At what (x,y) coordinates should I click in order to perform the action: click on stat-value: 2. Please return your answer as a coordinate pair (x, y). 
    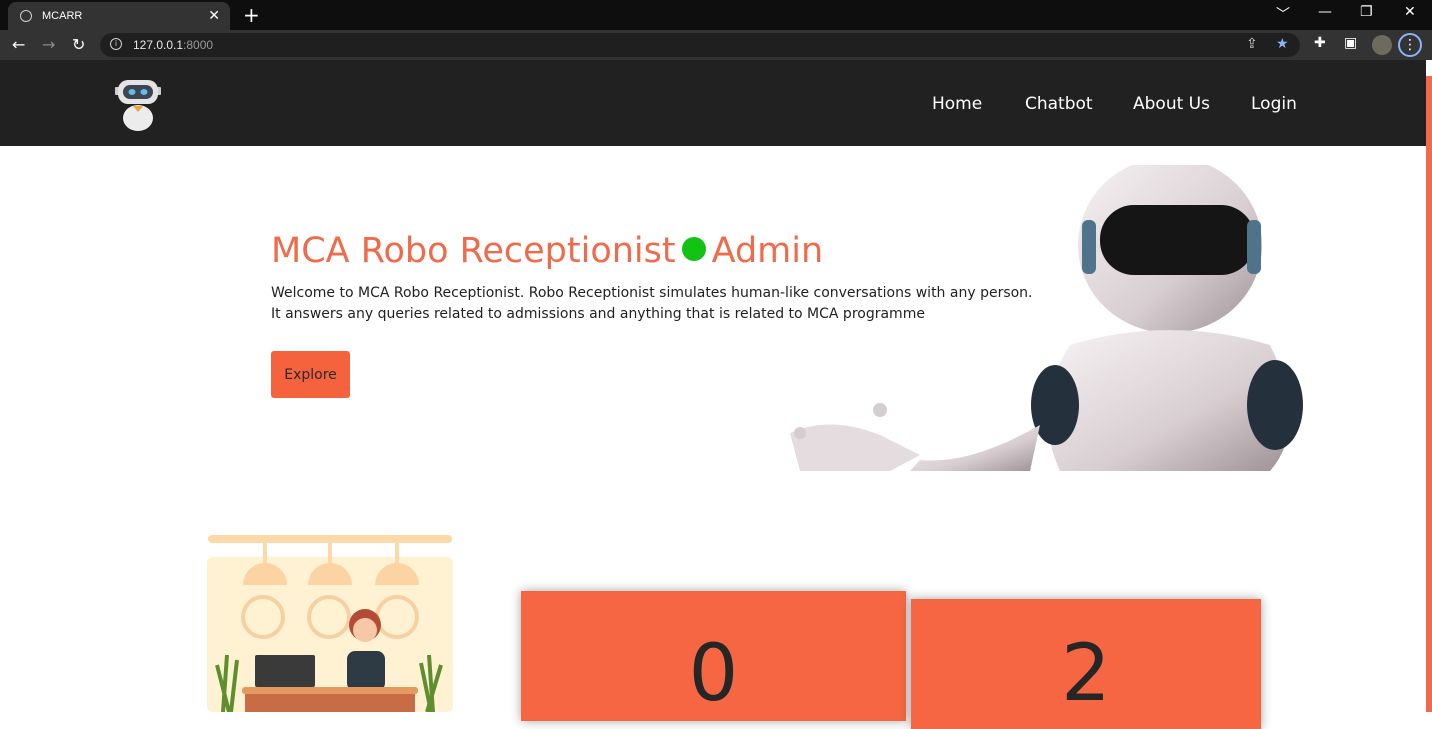
    Looking at the image, I should click on (1086, 674).